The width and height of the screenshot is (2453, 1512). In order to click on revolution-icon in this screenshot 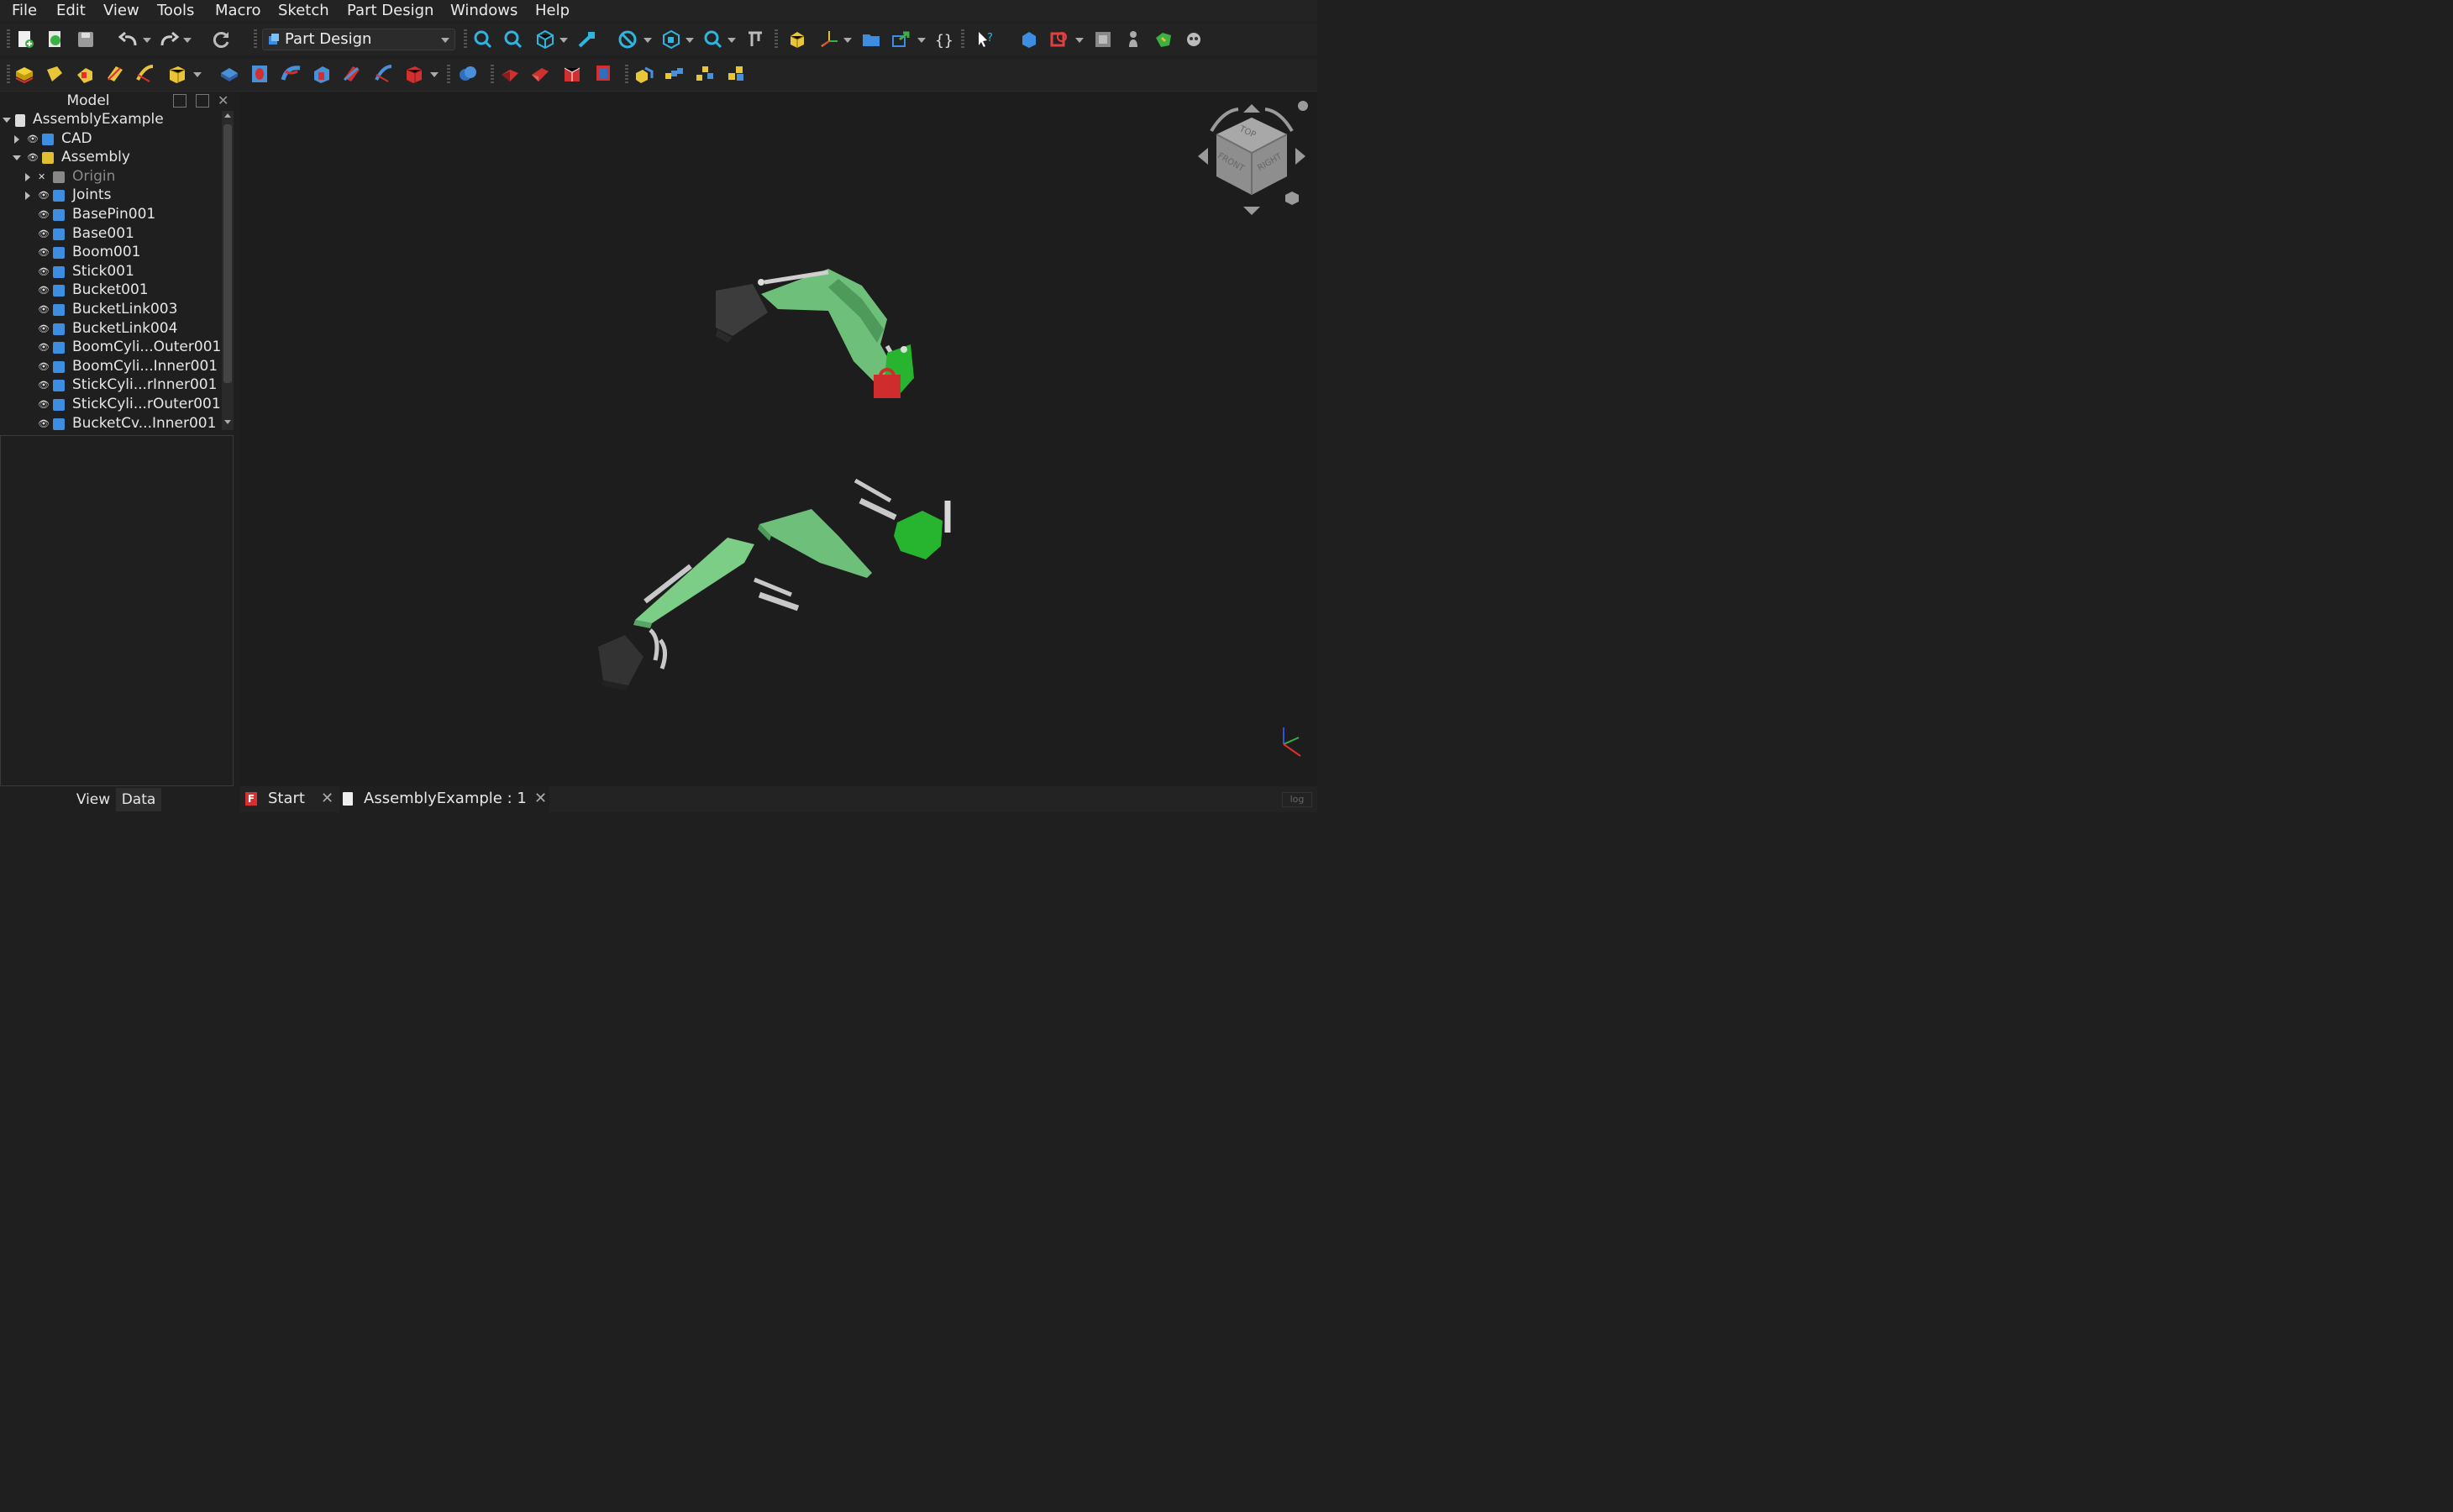, I will do `click(55, 74)`.